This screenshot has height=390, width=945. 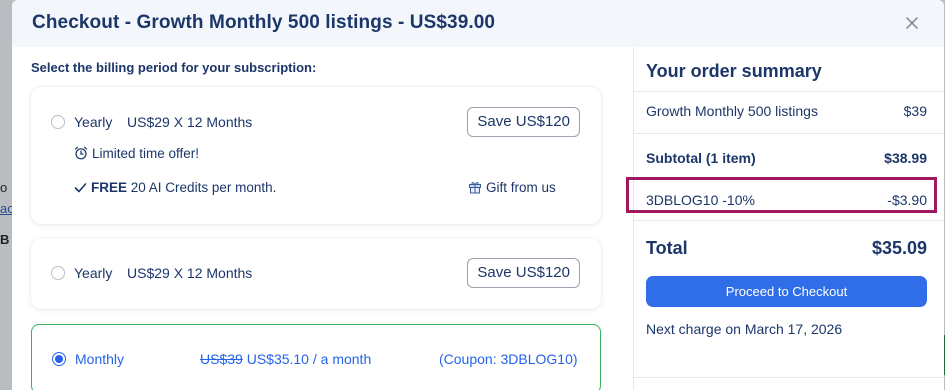 I want to click on total-row: Total $35.09, so click(x=786, y=248).